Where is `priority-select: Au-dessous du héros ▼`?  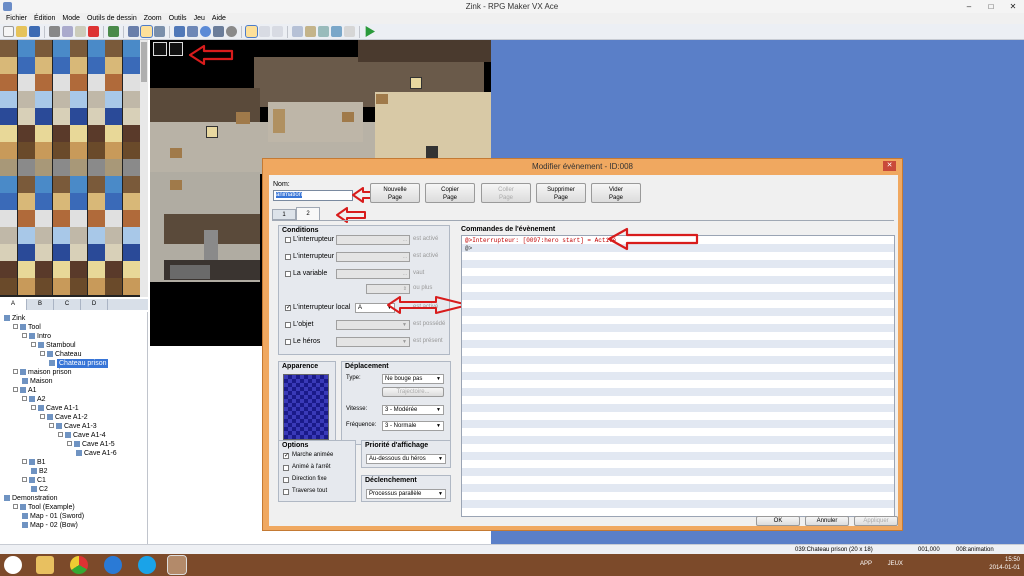
priority-select: Au-dessous du héros ▼ is located at coordinates (406, 459).